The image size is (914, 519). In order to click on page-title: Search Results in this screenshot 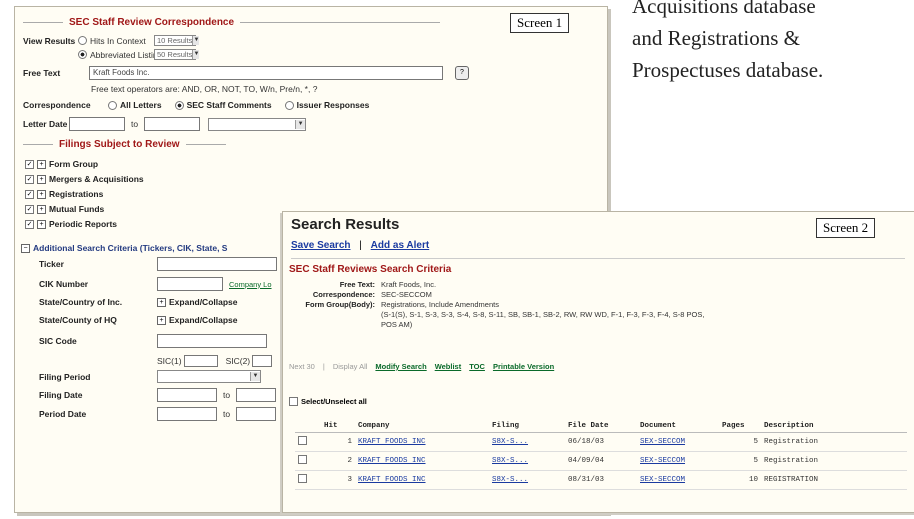, I will do `click(345, 224)`.